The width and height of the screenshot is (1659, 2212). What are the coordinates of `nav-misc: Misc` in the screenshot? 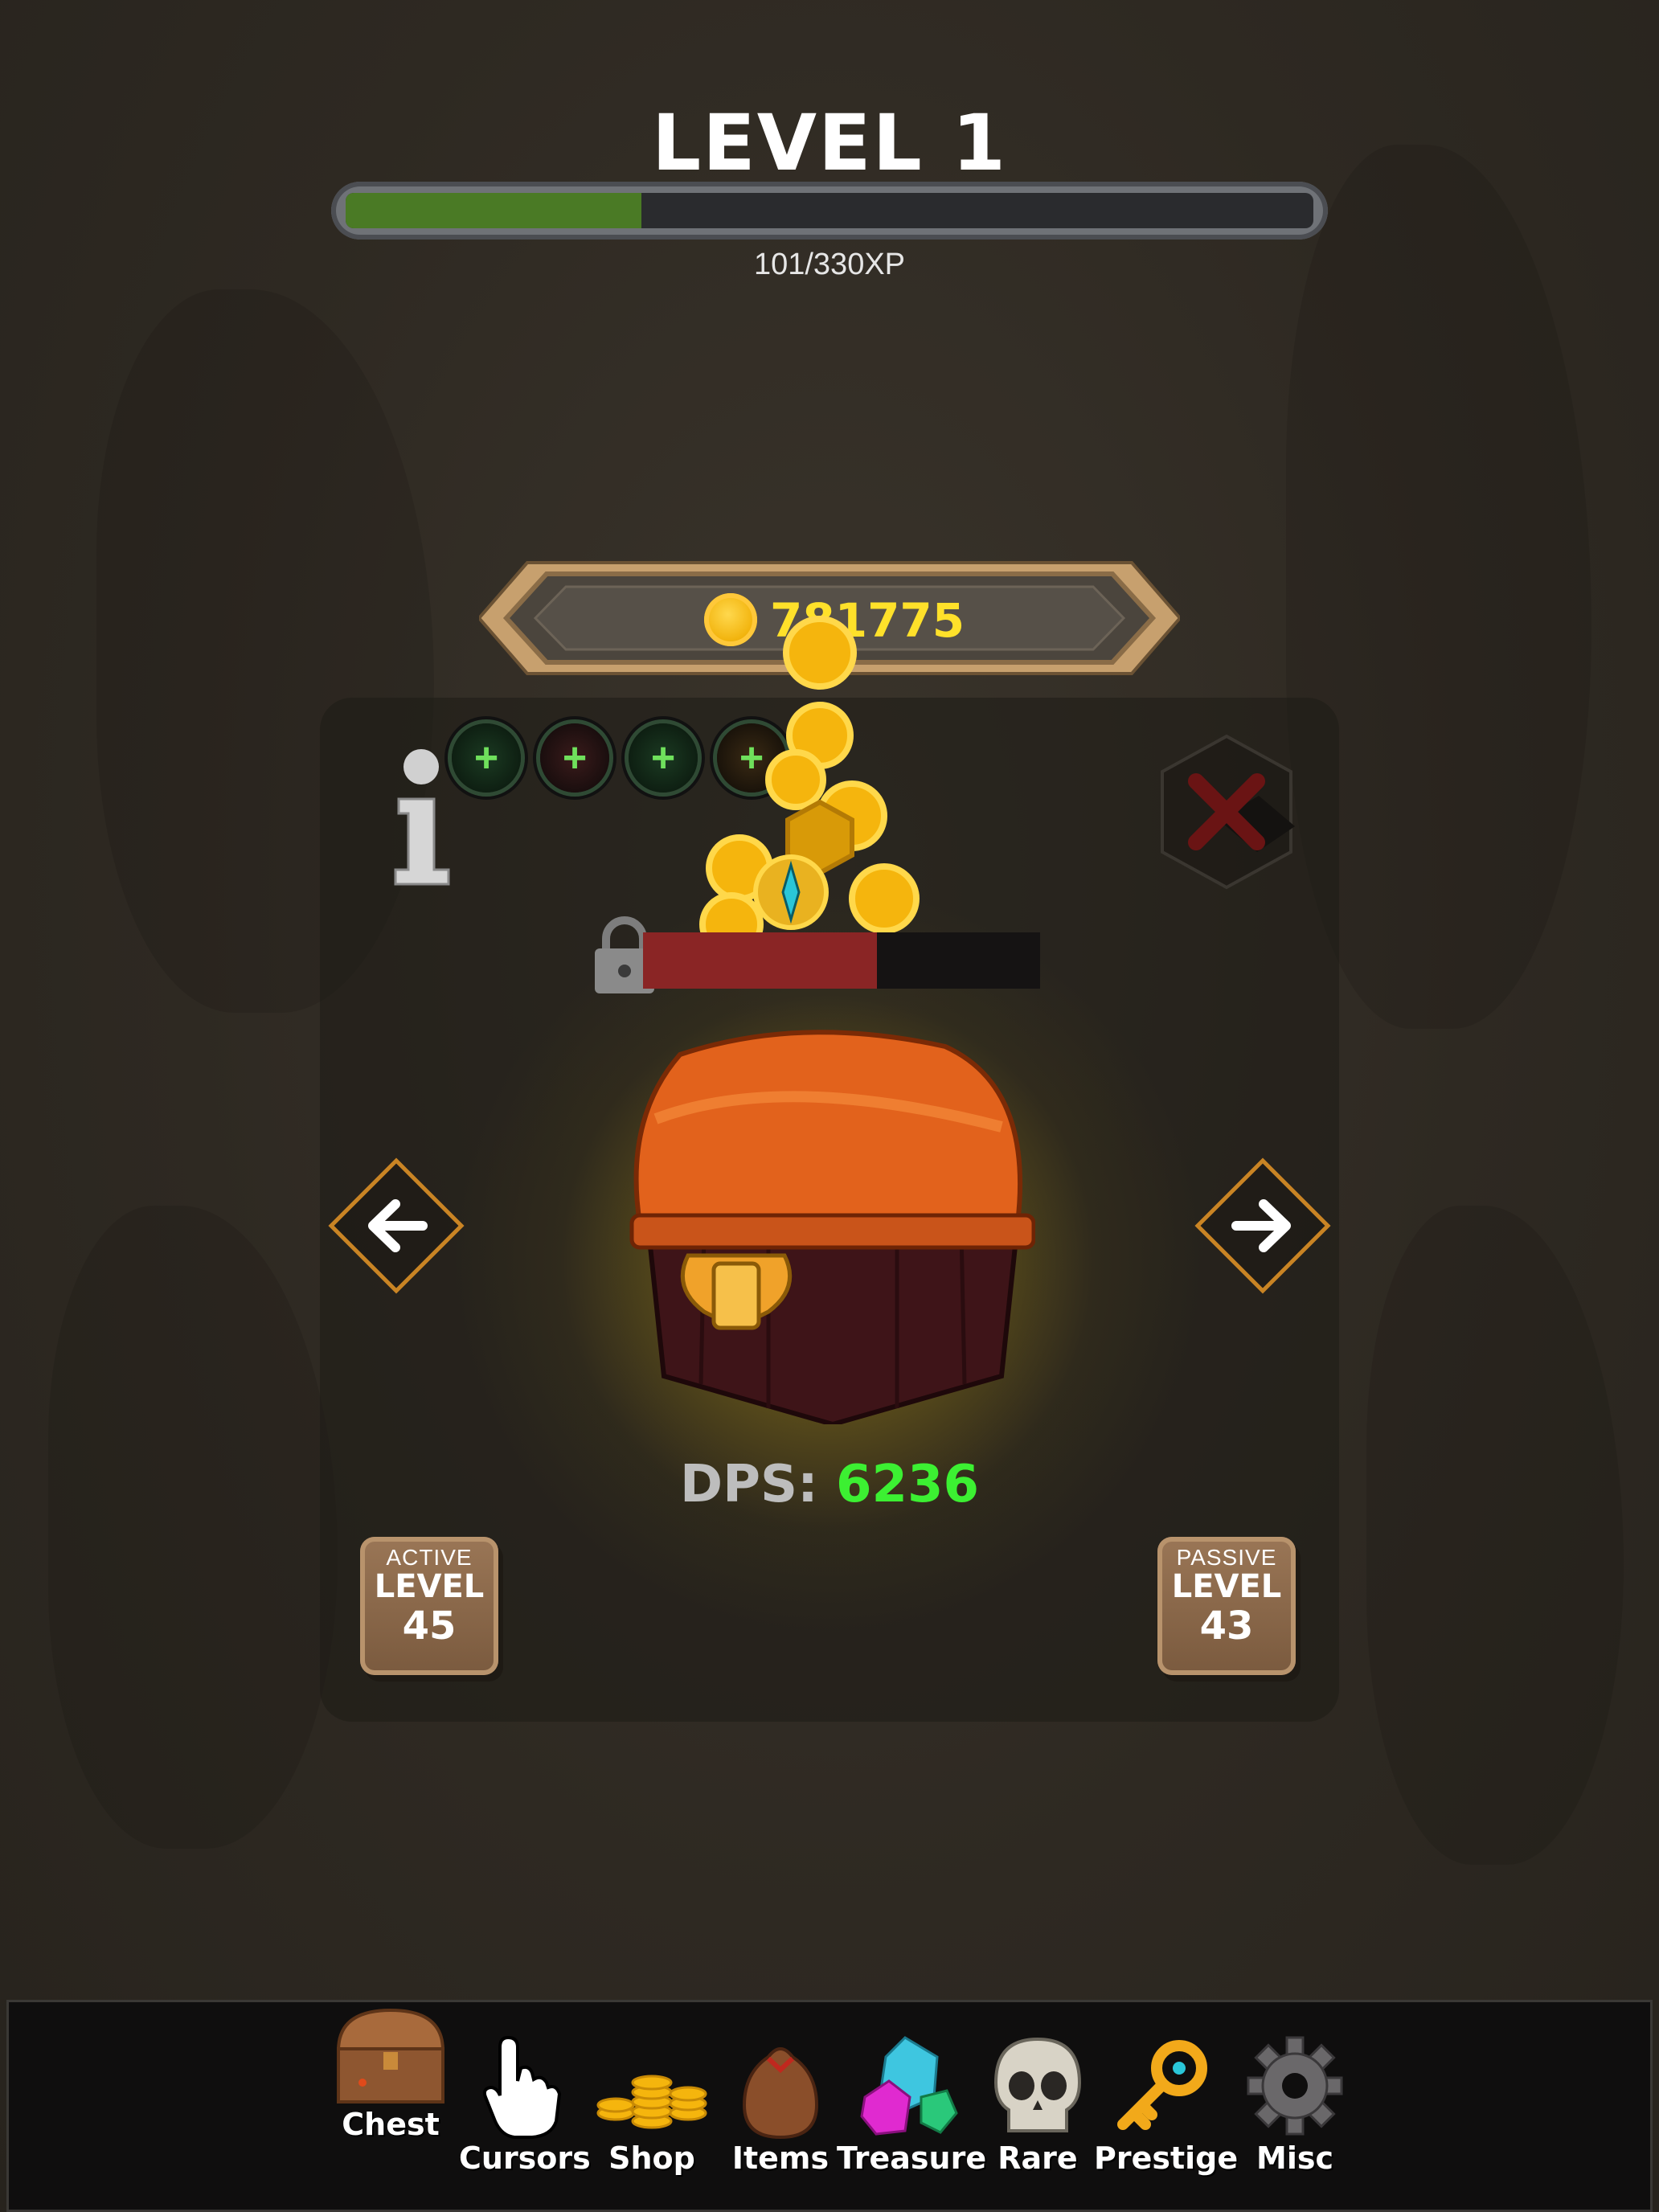 It's located at (1295, 2104).